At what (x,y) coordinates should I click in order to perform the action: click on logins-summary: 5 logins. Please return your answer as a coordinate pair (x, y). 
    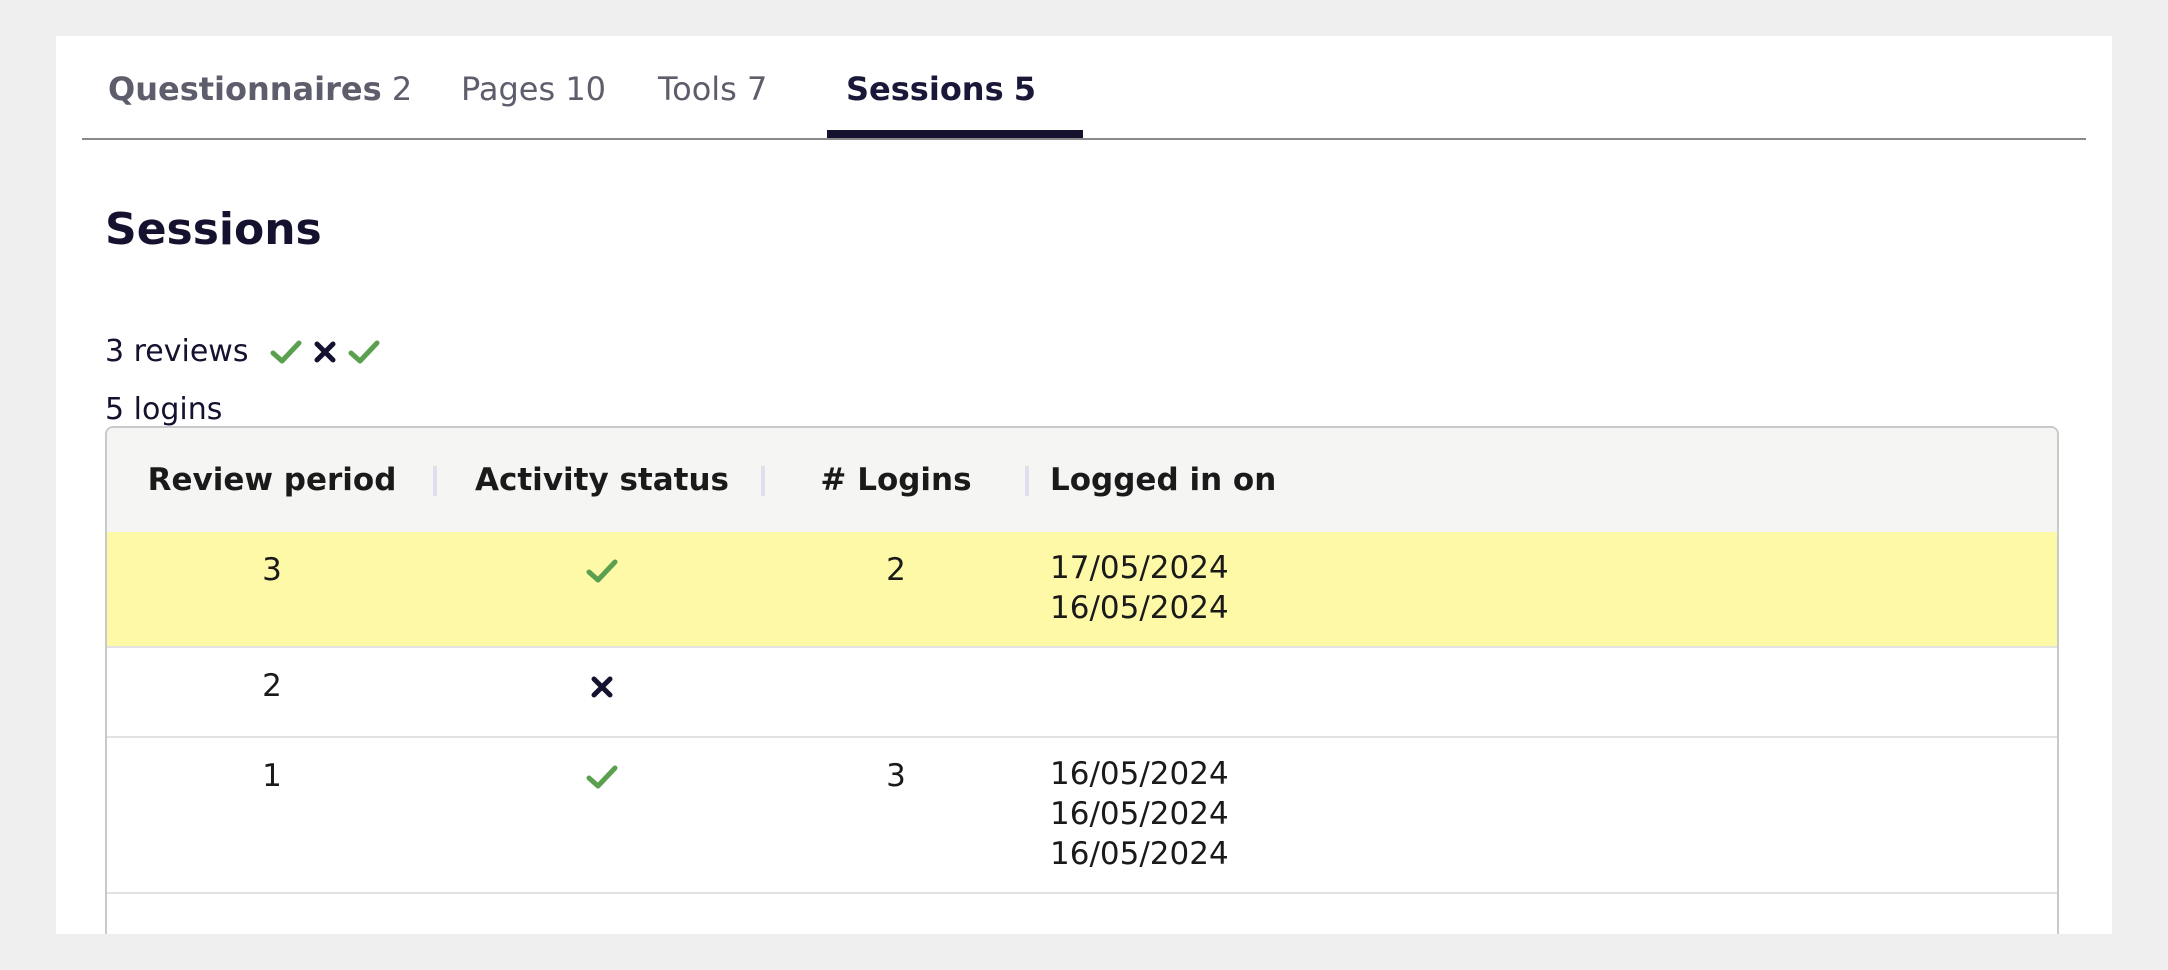
    Looking at the image, I should click on (164, 409).